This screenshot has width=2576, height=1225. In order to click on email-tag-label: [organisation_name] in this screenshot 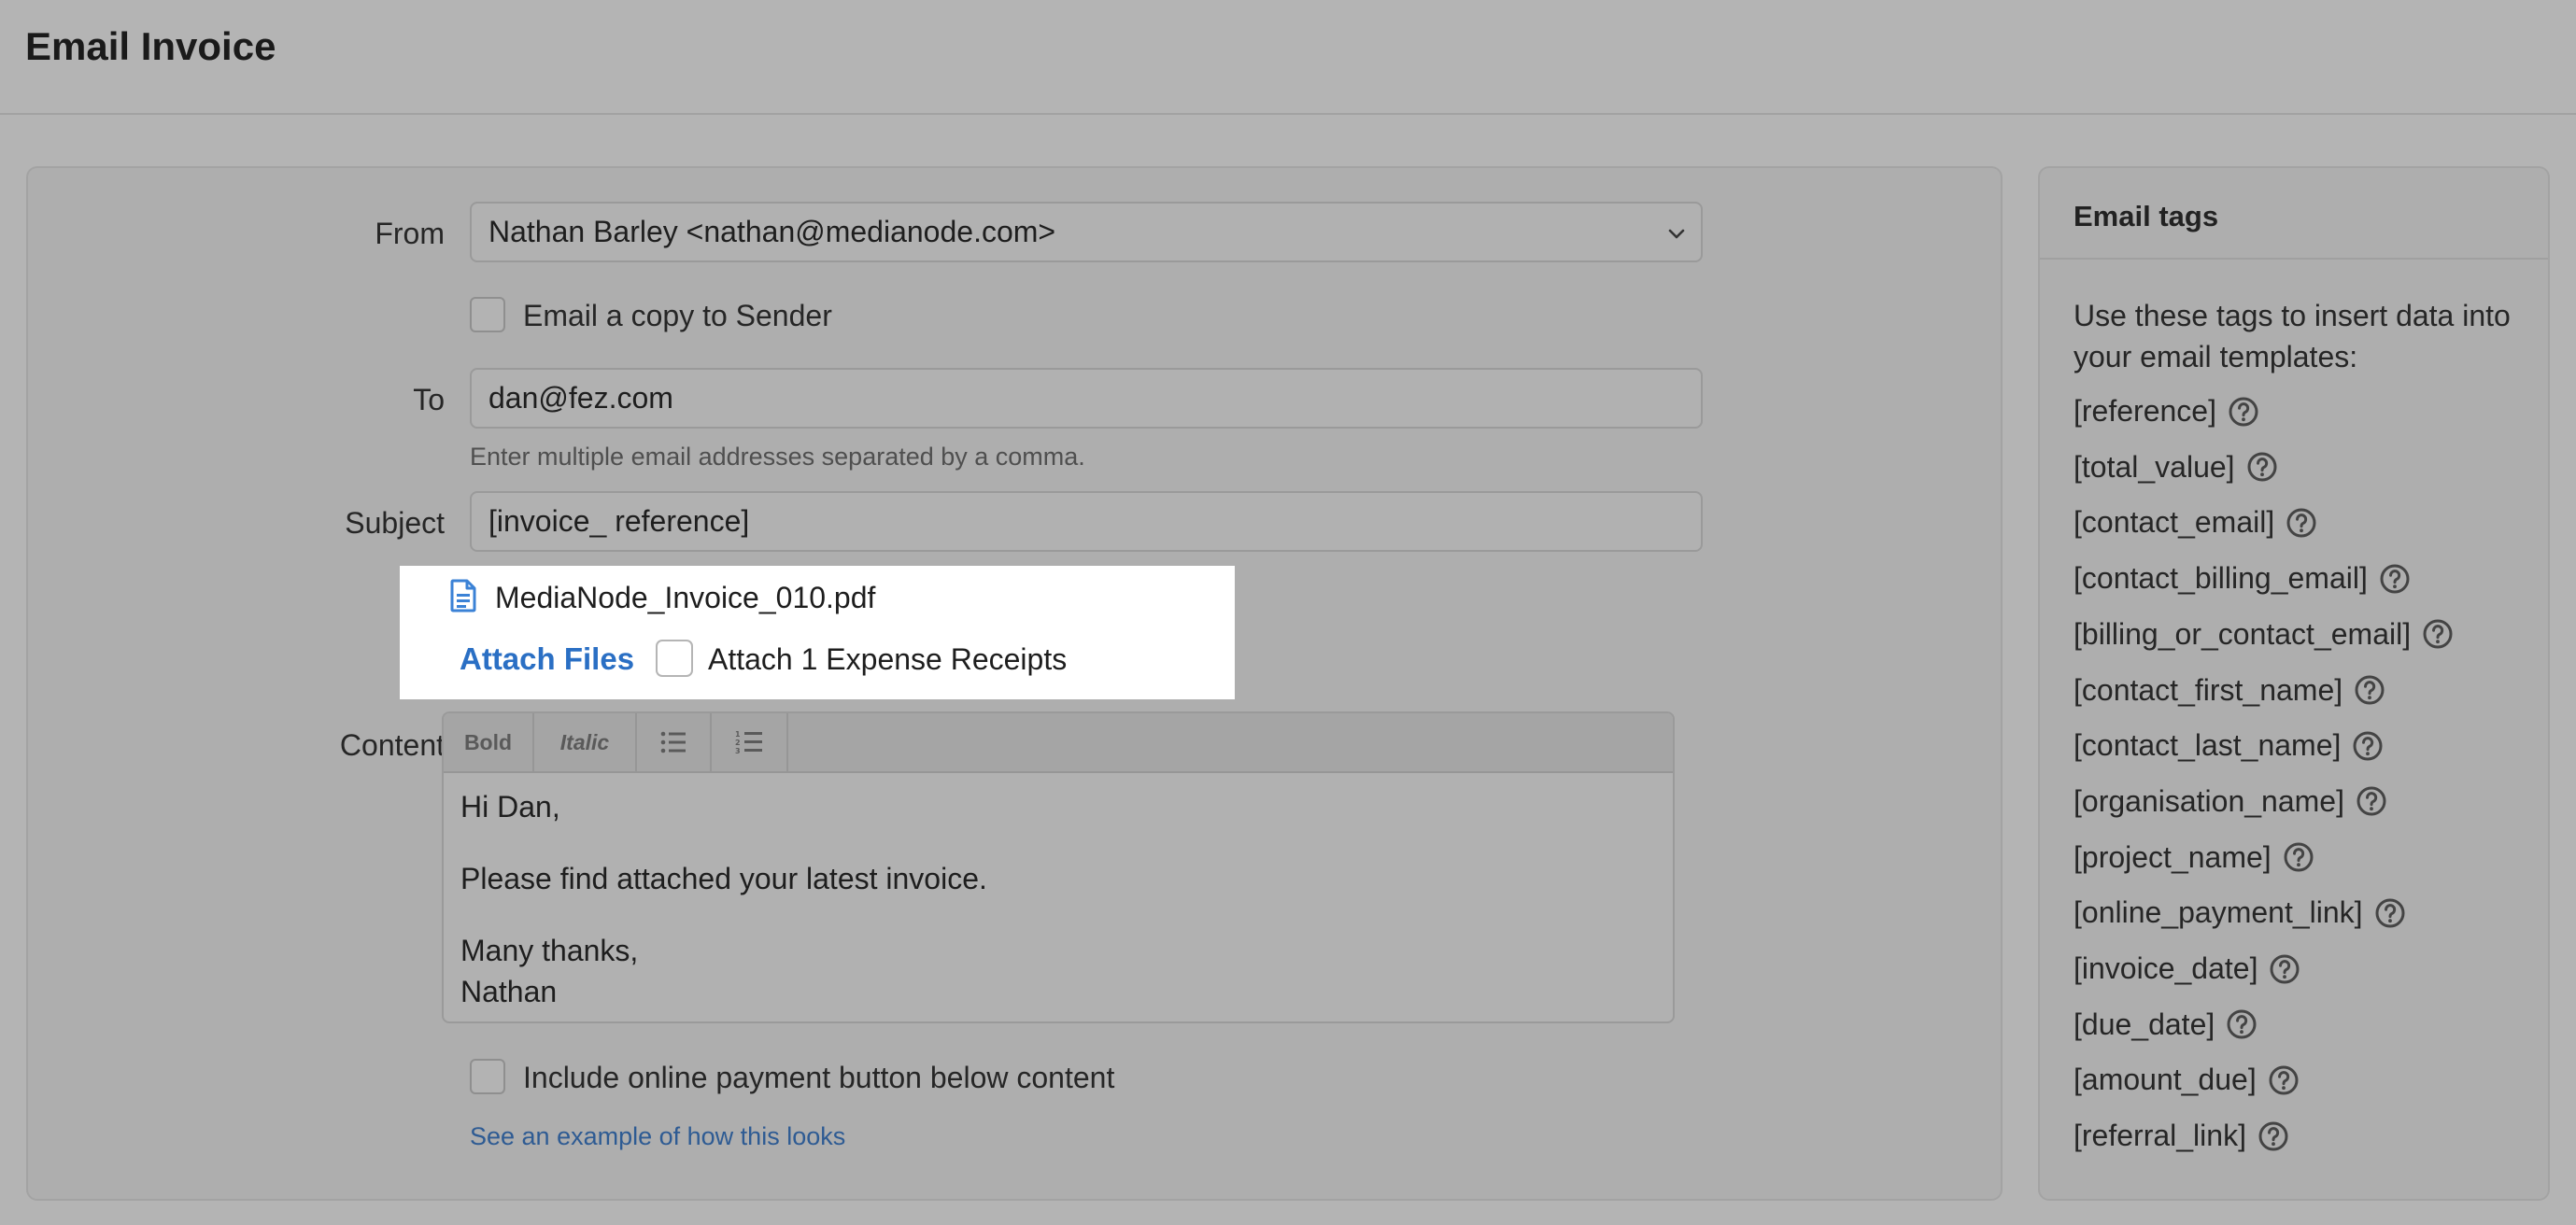, I will do `click(2209, 800)`.